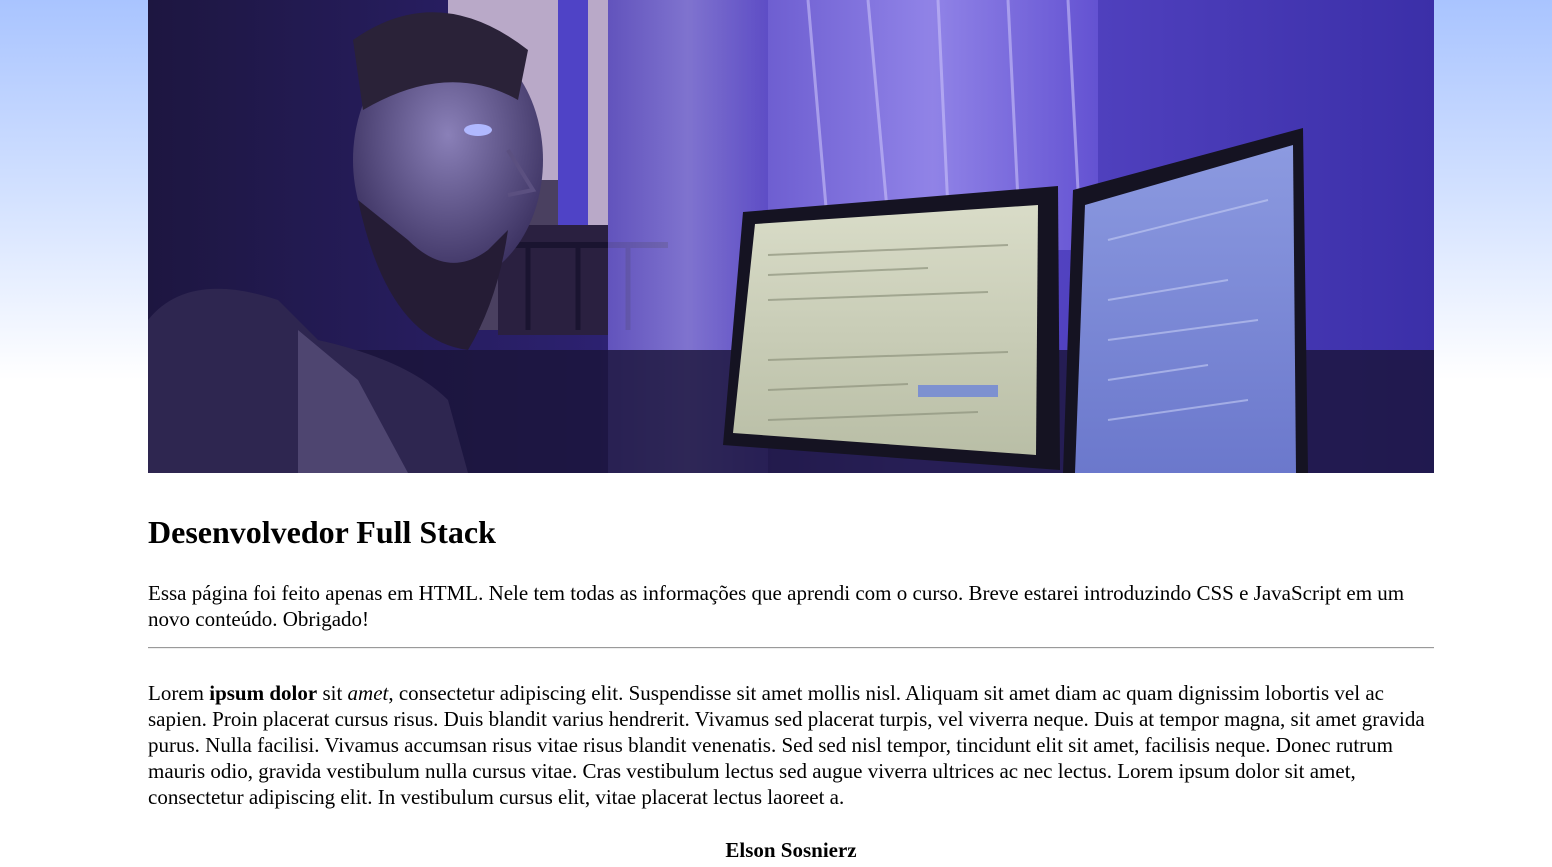 The width and height of the screenshot is (1552, 867). Describe the element at coordinates (332, 693) in the screenshot. I see `article-word-sit: sit` at that location.